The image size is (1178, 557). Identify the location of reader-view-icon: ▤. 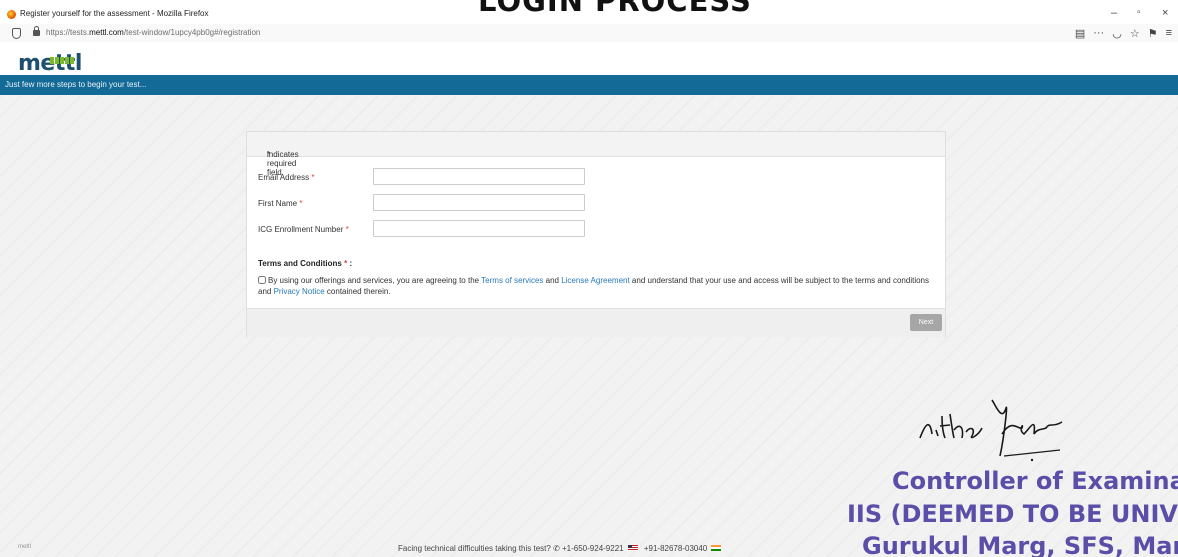
(1080, 33).